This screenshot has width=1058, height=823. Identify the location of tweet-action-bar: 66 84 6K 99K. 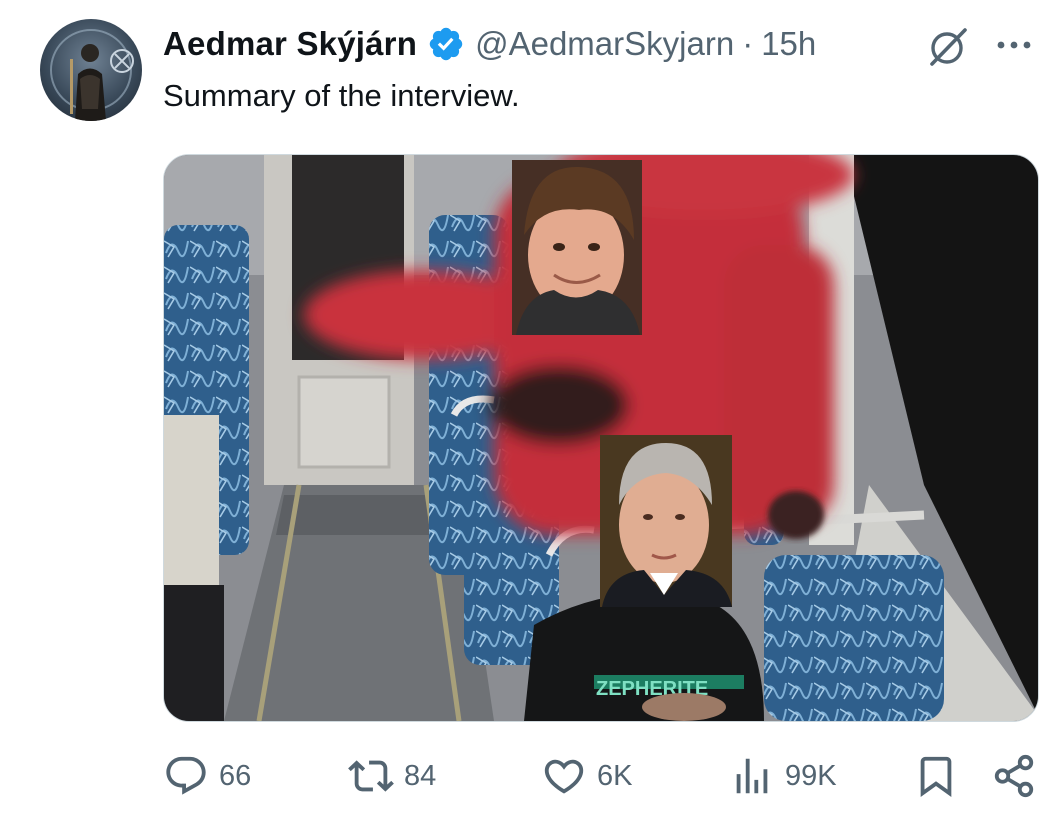
(529, 778).